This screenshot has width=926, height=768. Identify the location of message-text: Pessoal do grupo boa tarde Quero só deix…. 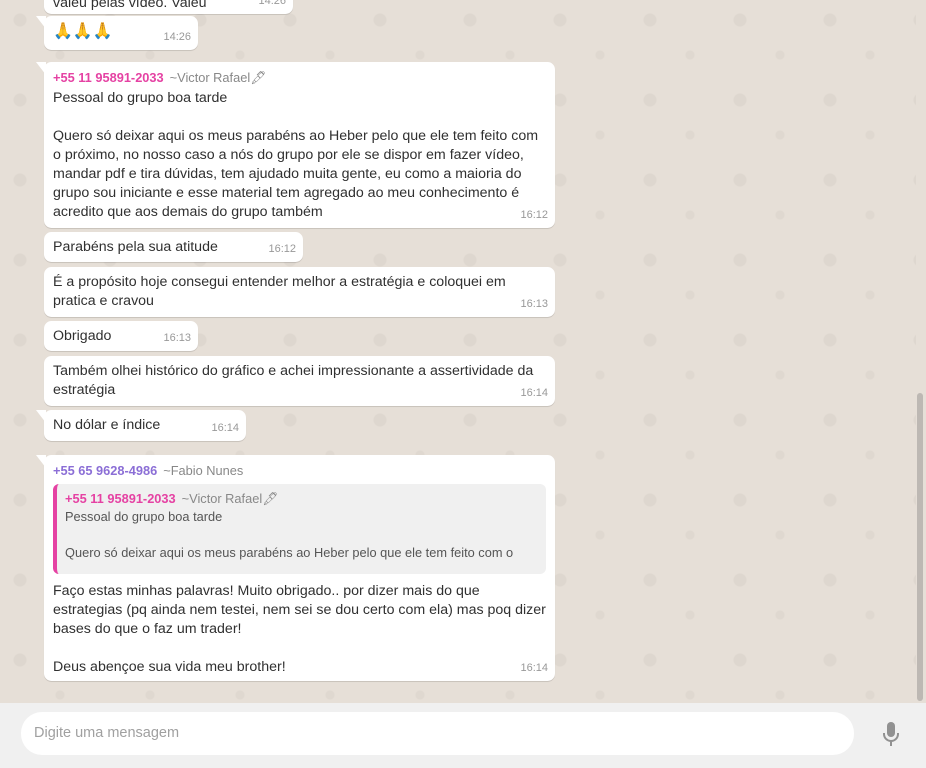
(296, 155).